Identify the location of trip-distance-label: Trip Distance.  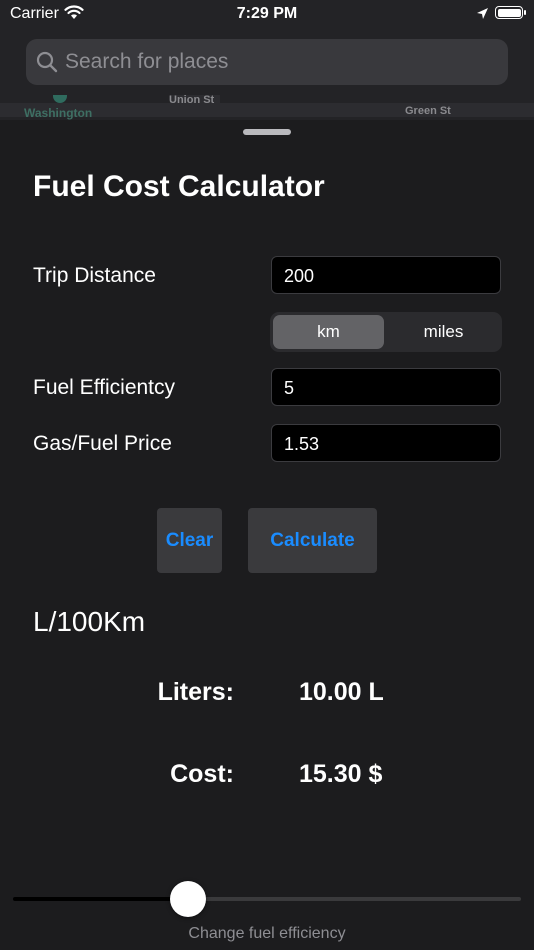
(94, 275).